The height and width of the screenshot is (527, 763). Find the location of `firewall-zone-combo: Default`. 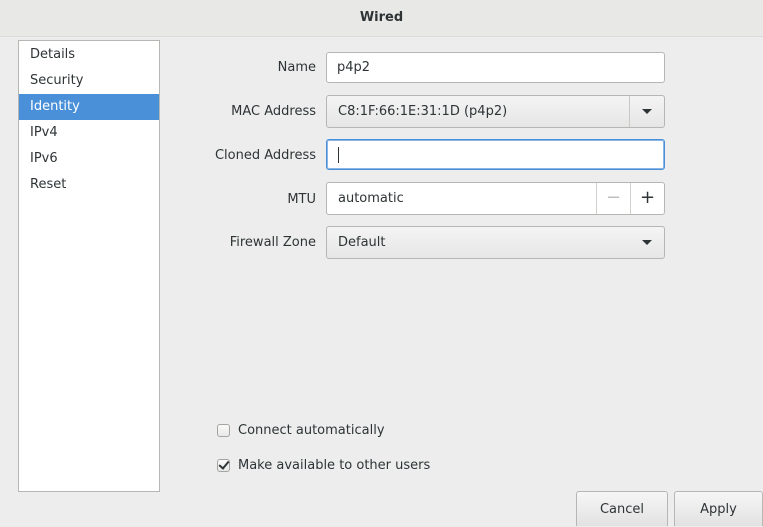

firewall-zone-combo: Default is located at coordinates (495, 242).